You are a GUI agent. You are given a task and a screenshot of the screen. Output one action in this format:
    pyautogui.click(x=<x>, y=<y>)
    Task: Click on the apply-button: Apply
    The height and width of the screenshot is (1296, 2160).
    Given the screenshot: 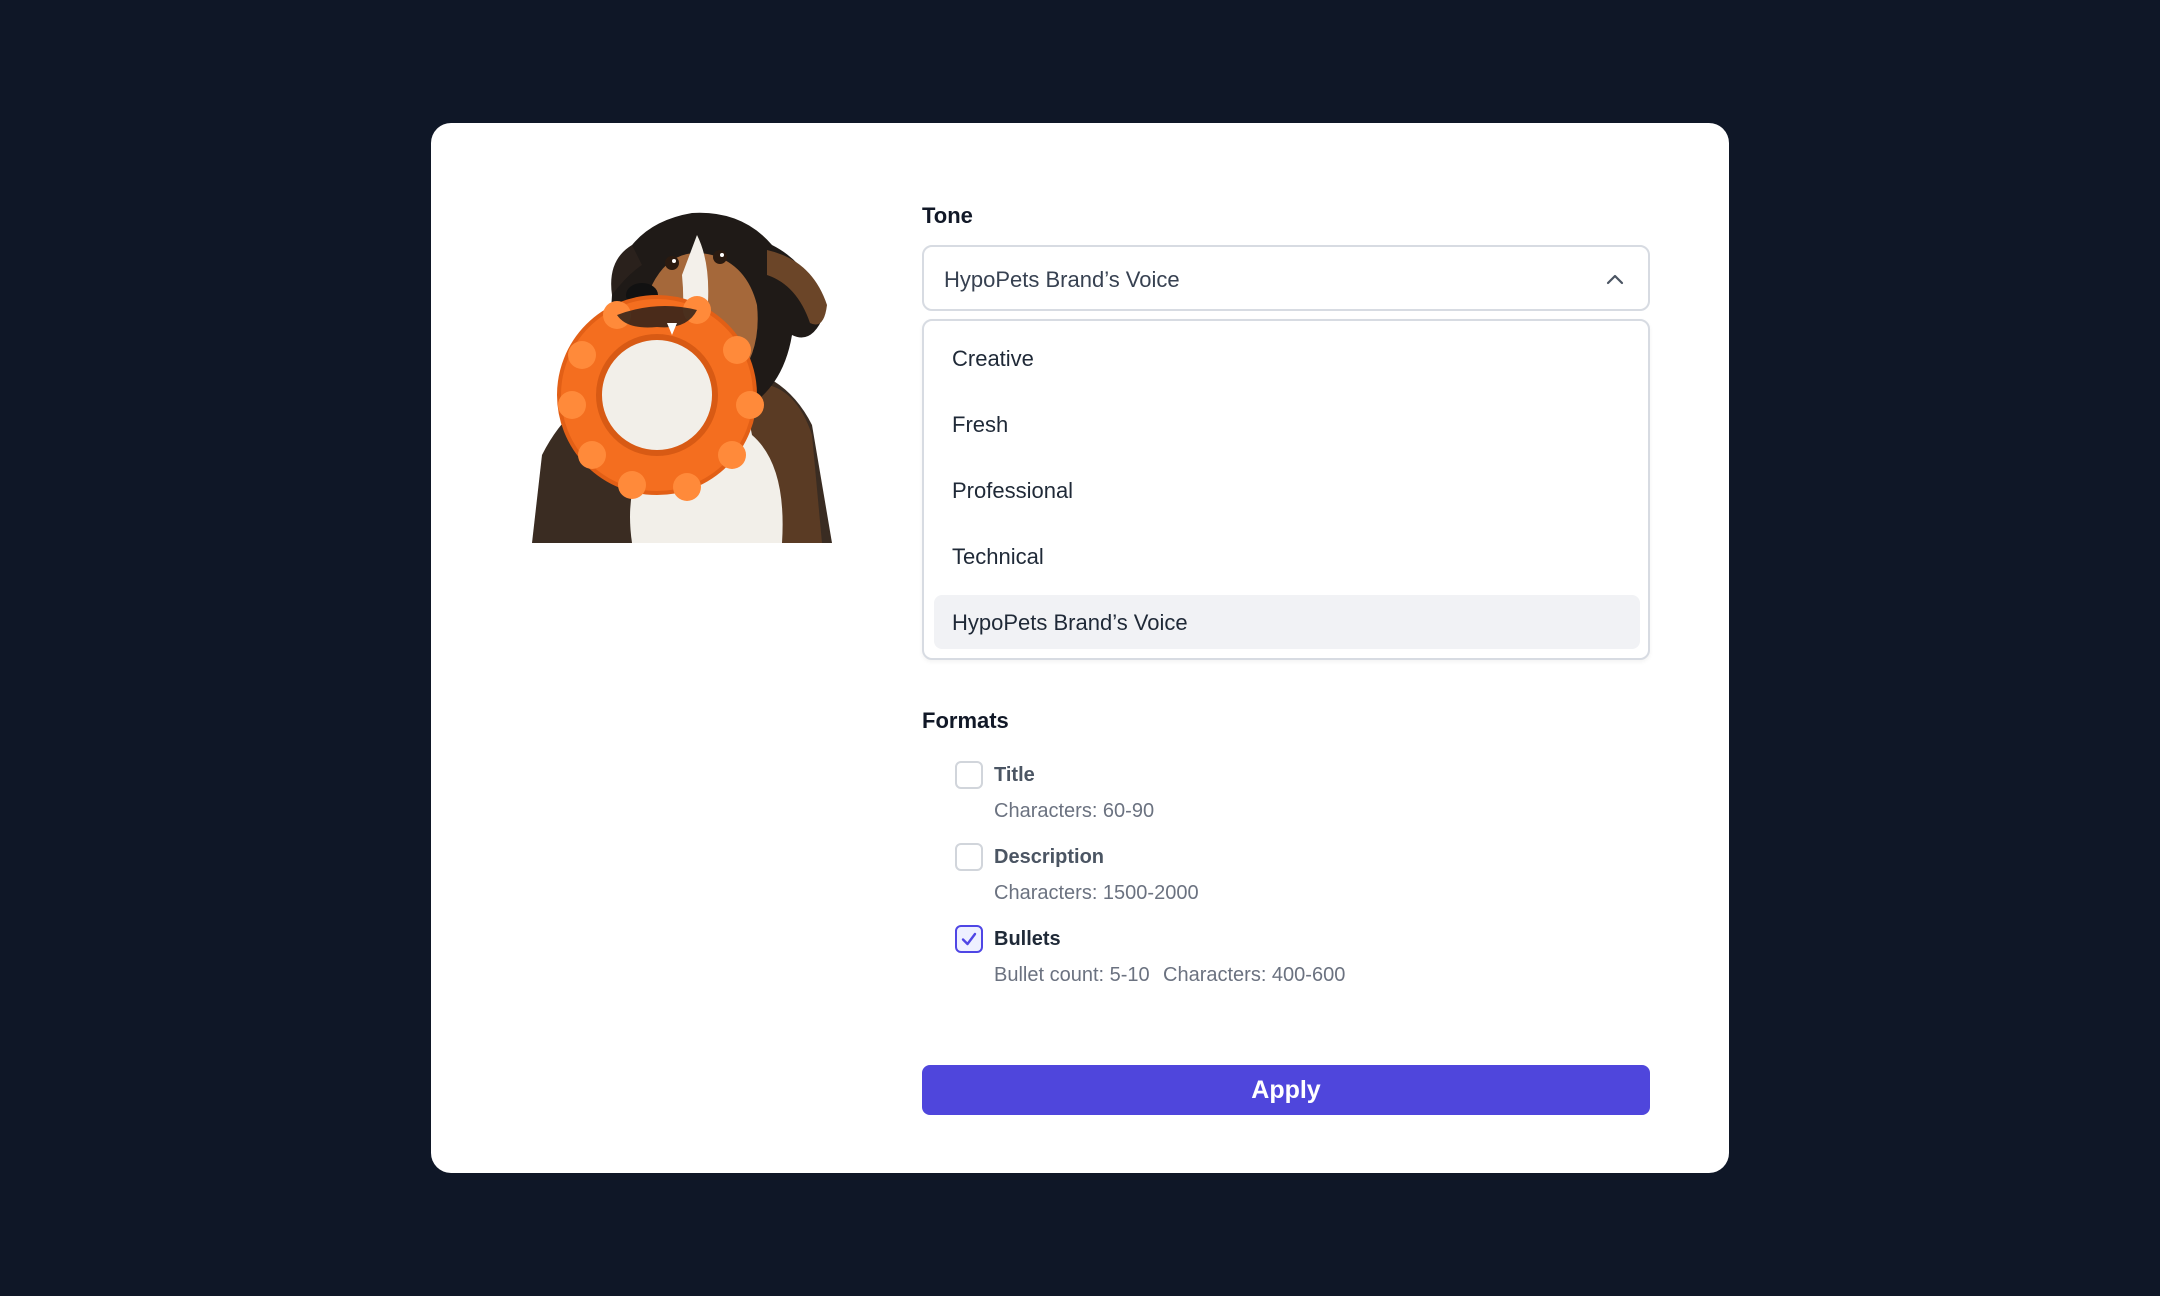 What is the action you would take?
    pyautogui.click(x=1286, y=1090)
    